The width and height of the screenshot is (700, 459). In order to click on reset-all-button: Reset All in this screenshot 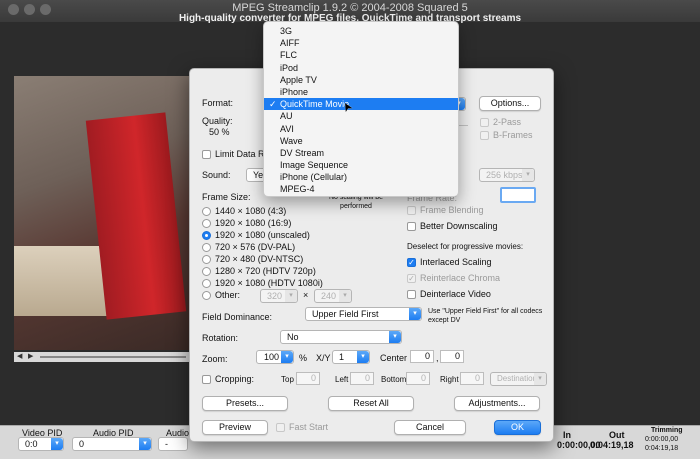, I will do `click(371, 403)`.